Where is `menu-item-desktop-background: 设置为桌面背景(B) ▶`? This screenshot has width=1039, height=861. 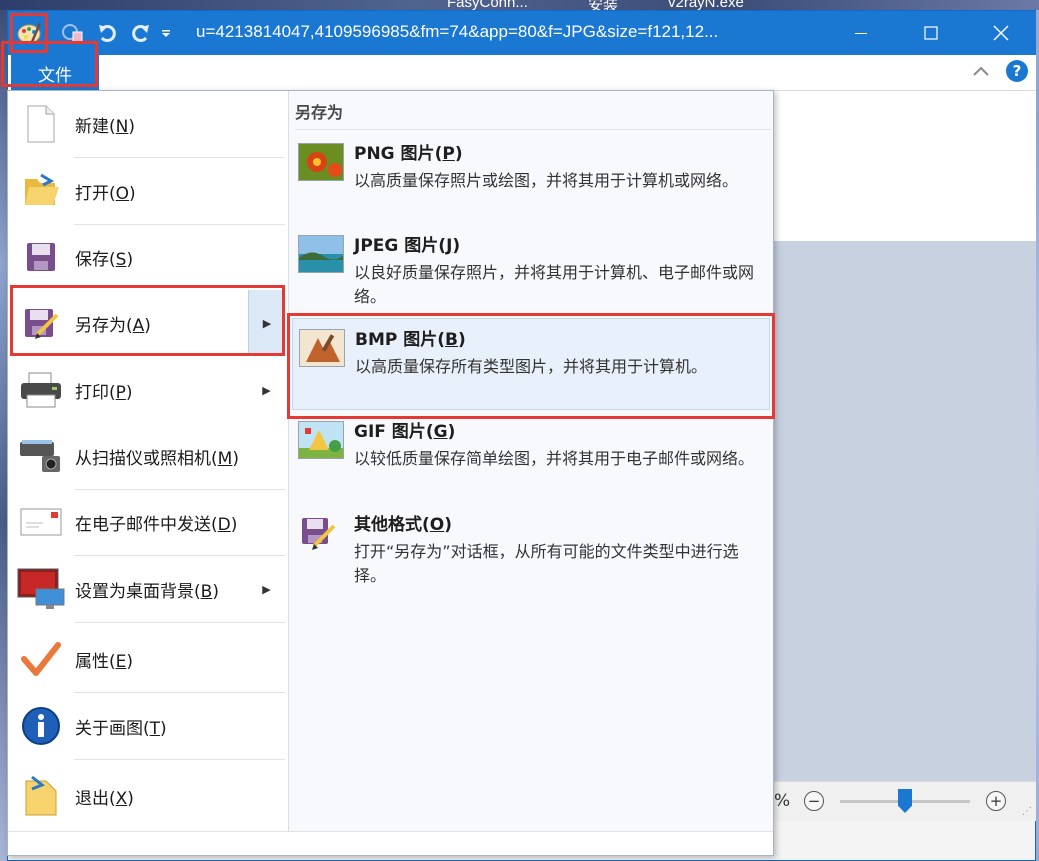
menu-item-desktop-background: 设置为桌面背景(B) ▶ is located at coordinates (148, 589).